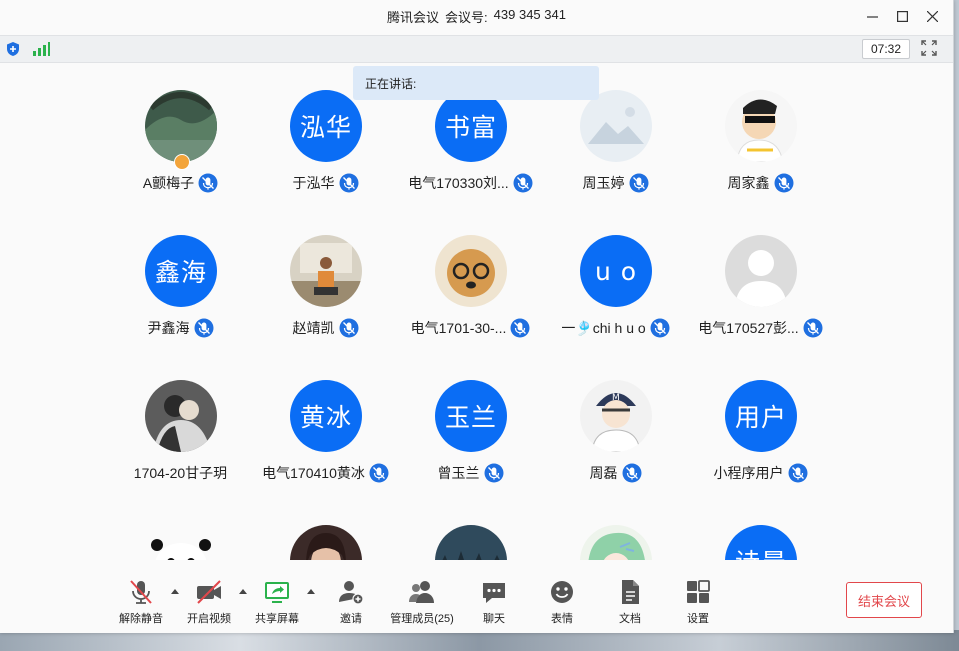 This screenshot has width=959, height=651. I want to click on participant-name-row: 赵靖凯, so click(325, 328).